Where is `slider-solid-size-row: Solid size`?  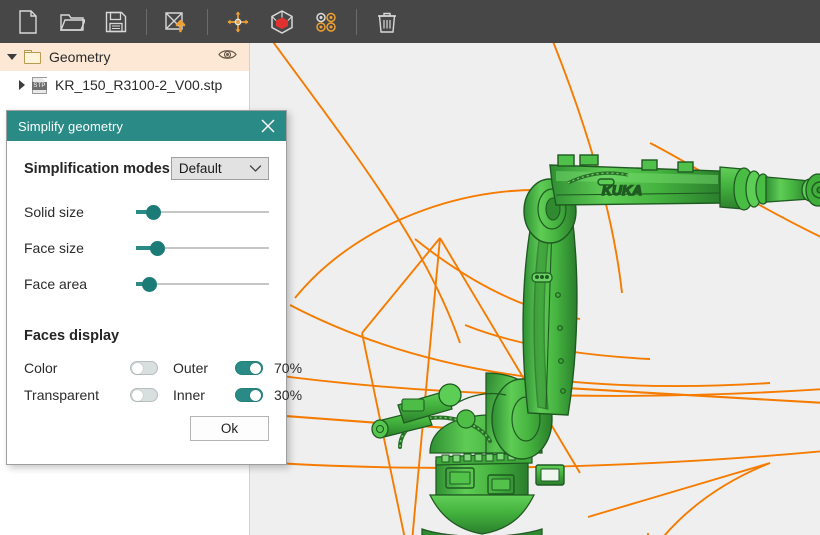
slider-solid-size-row: Solid size is located at coordinates (146, 212).